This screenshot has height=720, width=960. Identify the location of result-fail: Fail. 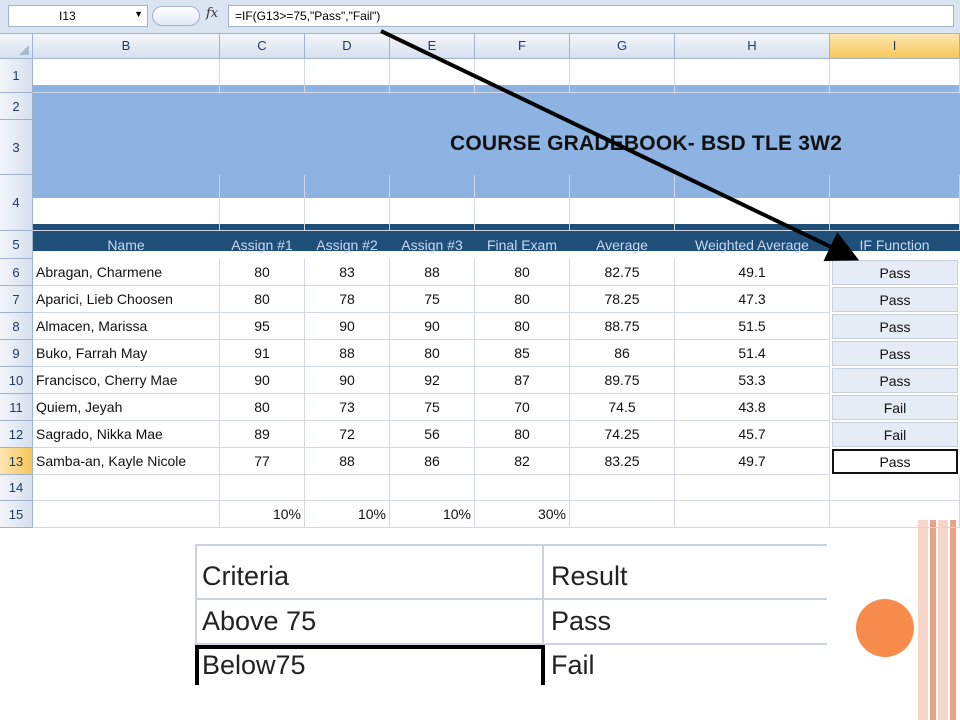
(573, 665).